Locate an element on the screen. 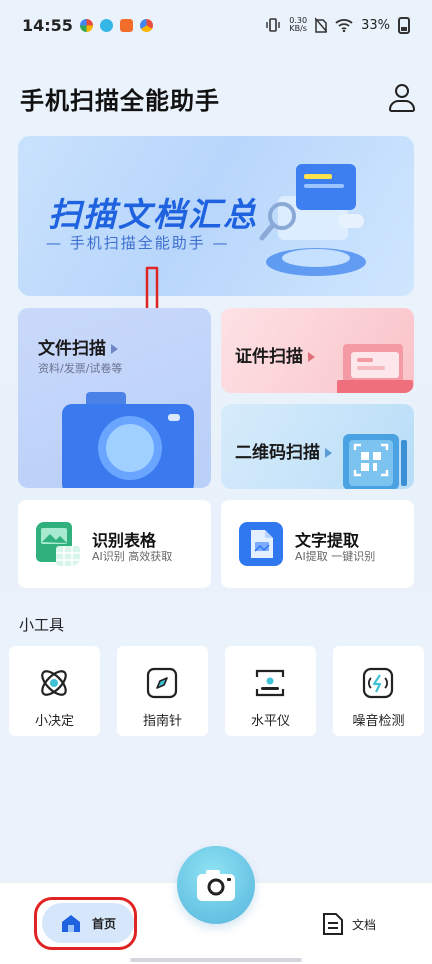  table-recognition-card: 识别表格 AI识别 高效获取 is located at coordinates (114, 544).